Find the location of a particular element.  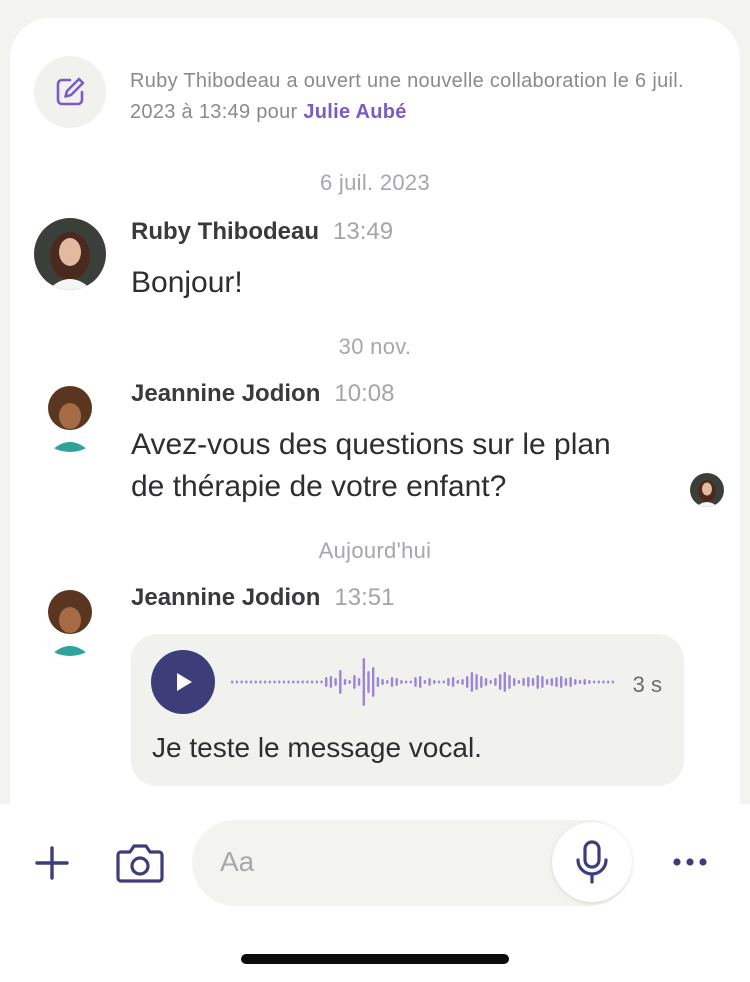

record-voice-button is located at coordinates (592, 862).